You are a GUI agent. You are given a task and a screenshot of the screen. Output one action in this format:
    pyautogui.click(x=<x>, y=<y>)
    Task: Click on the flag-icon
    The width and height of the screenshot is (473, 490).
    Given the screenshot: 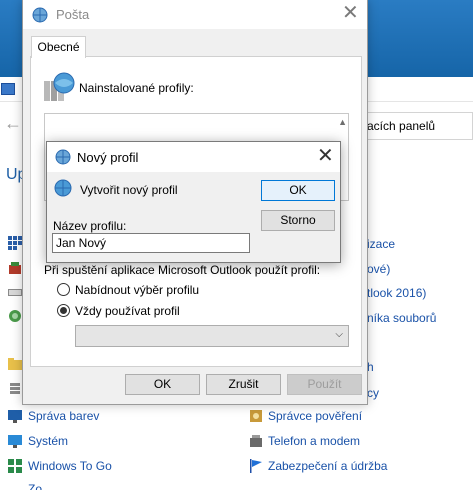 What is the action you would take?
    pyautogui.click(x=256, y=466)
    